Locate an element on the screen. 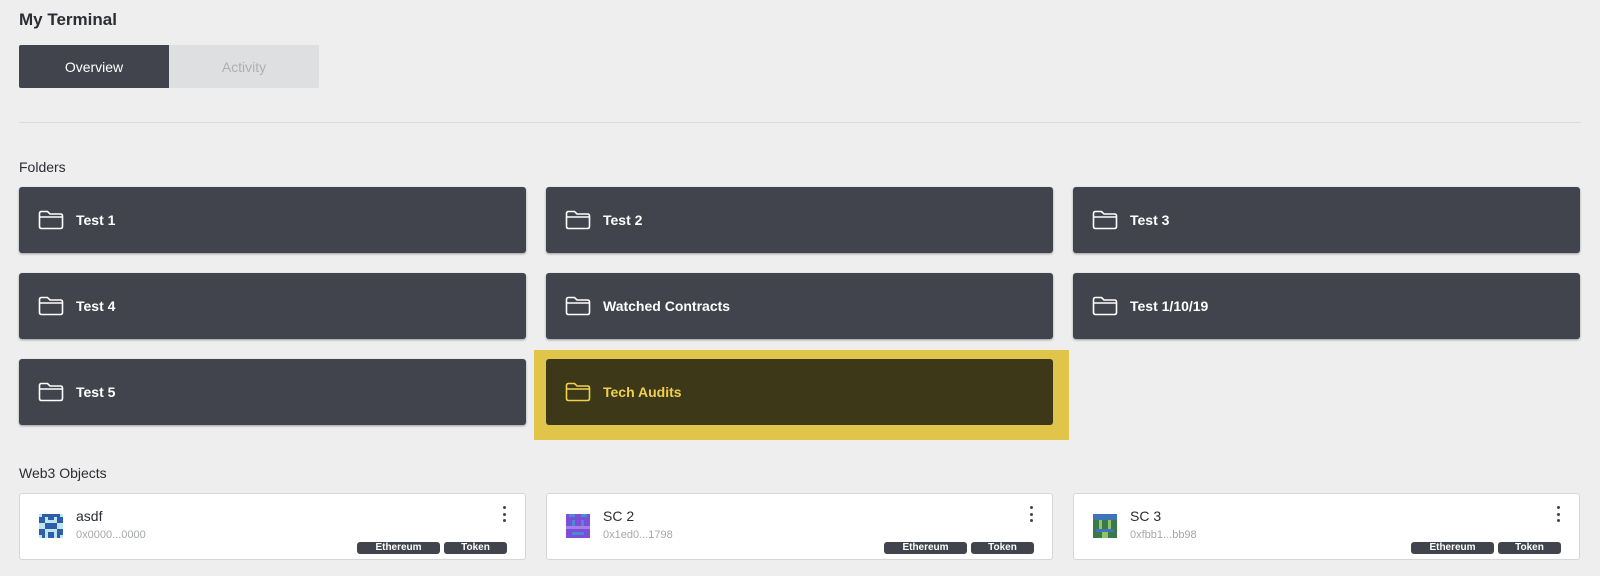  tab-activity: Activity is located at coordinates (244, 66).